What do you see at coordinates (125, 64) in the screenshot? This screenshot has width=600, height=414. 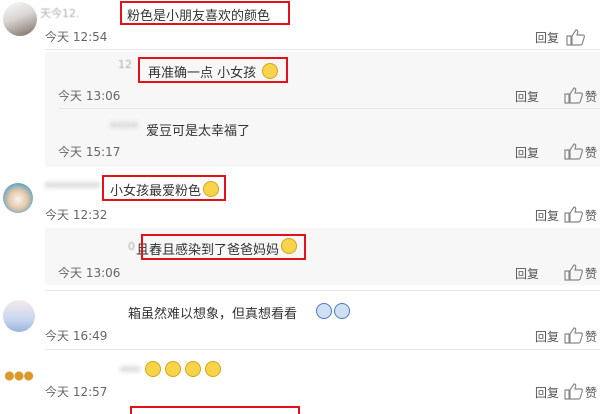 I see `username: 12` at bounding box center [125, 64].